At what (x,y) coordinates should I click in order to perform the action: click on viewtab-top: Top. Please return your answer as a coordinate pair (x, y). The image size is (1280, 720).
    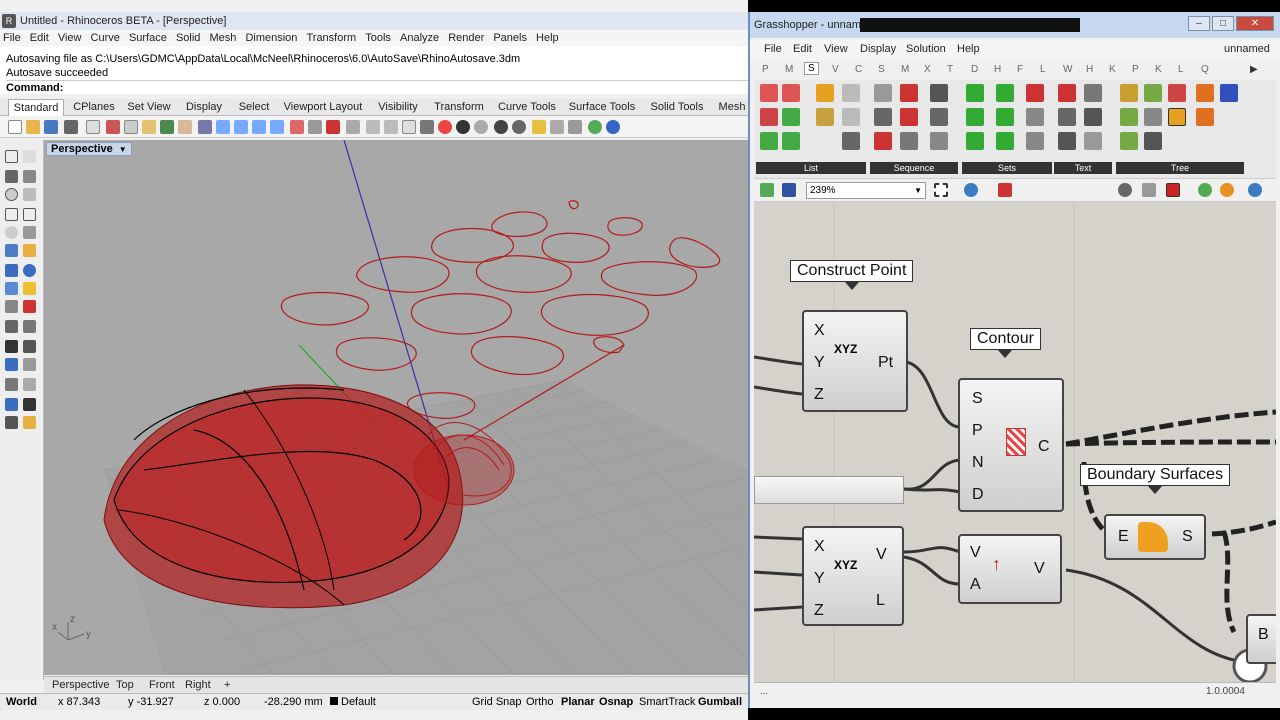
    Looking at the image, I should click on (125, 685).